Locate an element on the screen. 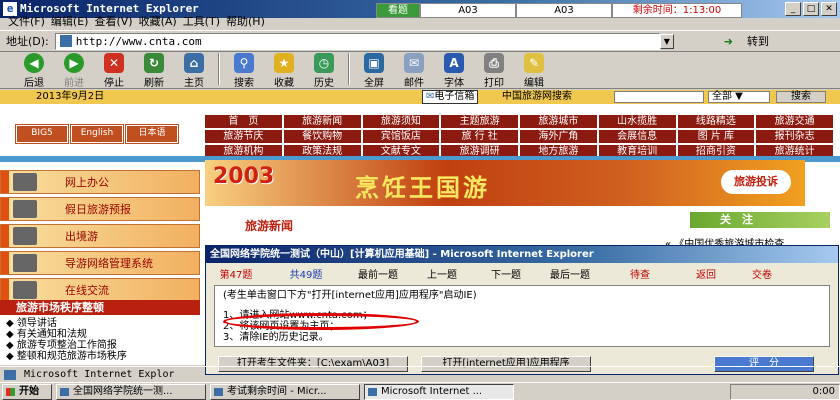 The image size is (840, 400). question-prefix: 第 is located at coordinates (224, 275).